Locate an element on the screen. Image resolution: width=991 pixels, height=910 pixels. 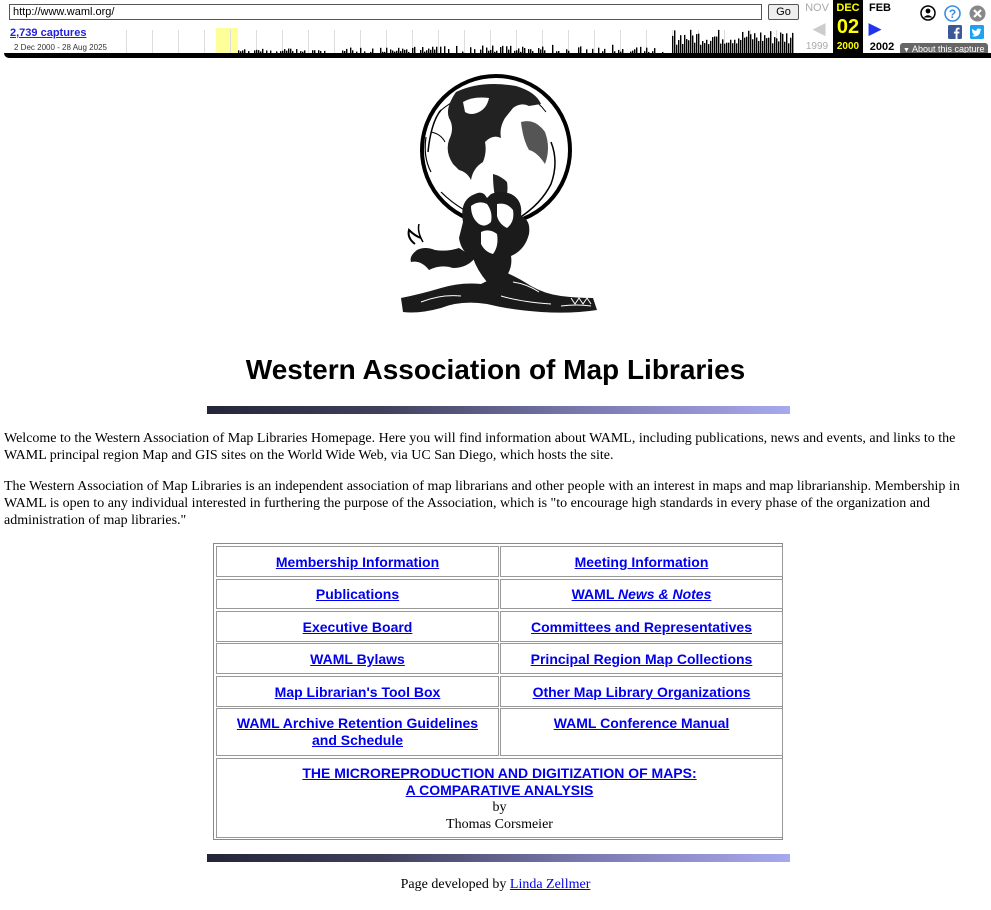
next-month-label: FEB is located at coordinates (880, 8).